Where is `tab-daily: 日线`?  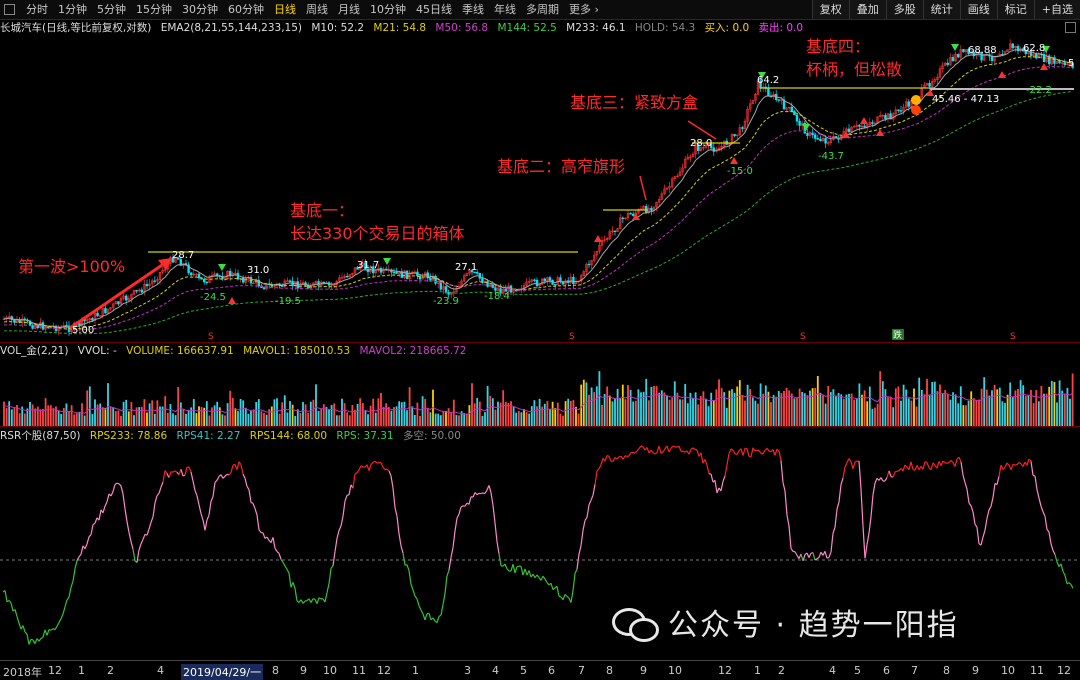
tab-daily: 日线 is located at coordinates (285, 9).